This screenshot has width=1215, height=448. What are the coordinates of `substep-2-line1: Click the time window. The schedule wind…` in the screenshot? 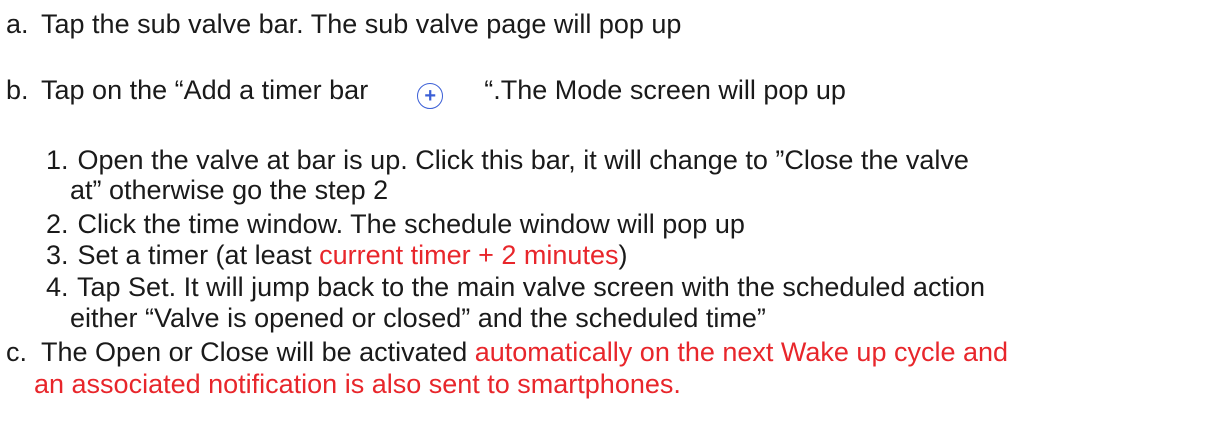 It's located at (411, 224).